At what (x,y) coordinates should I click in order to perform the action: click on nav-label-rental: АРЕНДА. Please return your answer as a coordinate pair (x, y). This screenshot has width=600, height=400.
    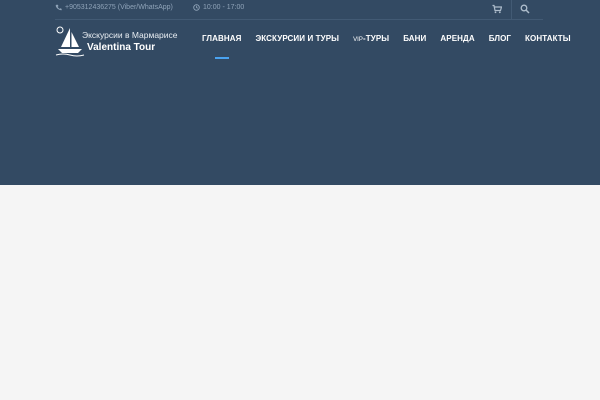
    Looking at the image, I should click on (457, 38).